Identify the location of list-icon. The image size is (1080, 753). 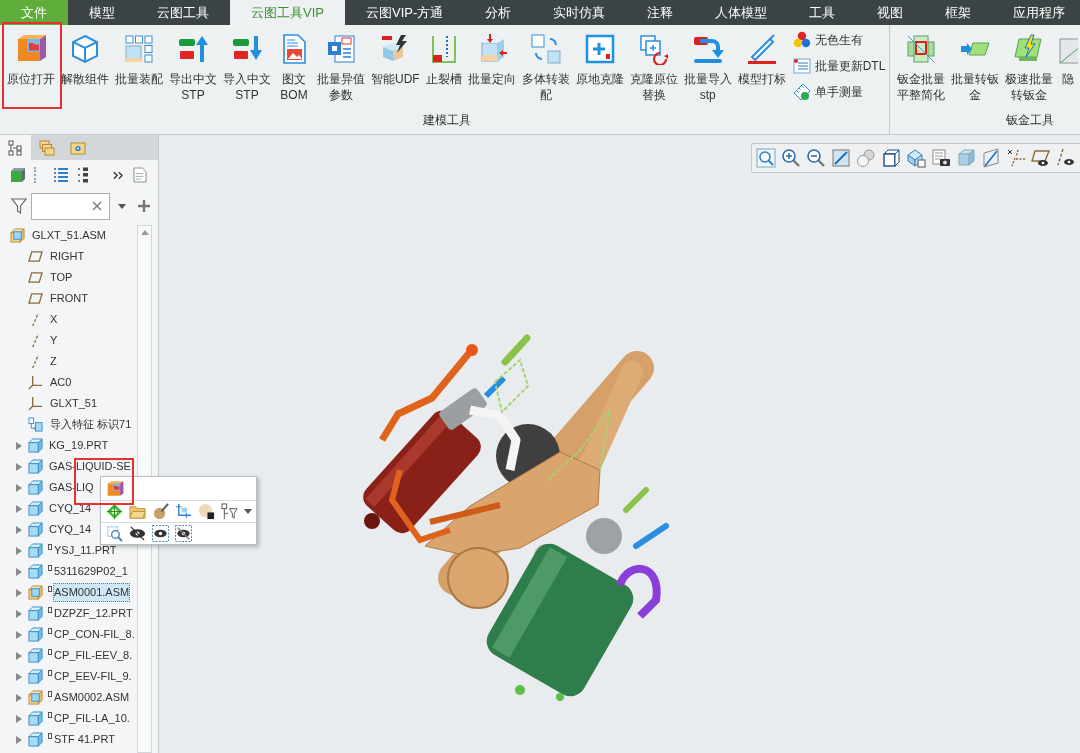
(61, 175).